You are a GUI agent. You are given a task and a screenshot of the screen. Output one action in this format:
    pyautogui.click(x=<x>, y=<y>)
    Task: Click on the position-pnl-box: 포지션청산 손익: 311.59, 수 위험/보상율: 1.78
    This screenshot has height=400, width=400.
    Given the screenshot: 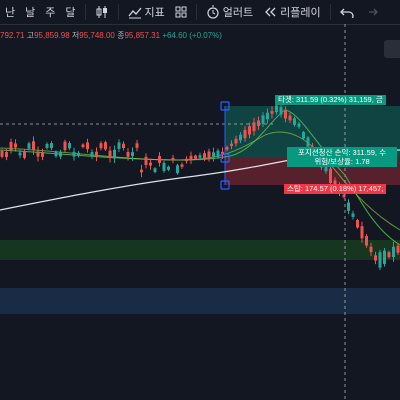 What is the action you would take?
    pyautogui.click(x=342, y=157)
    